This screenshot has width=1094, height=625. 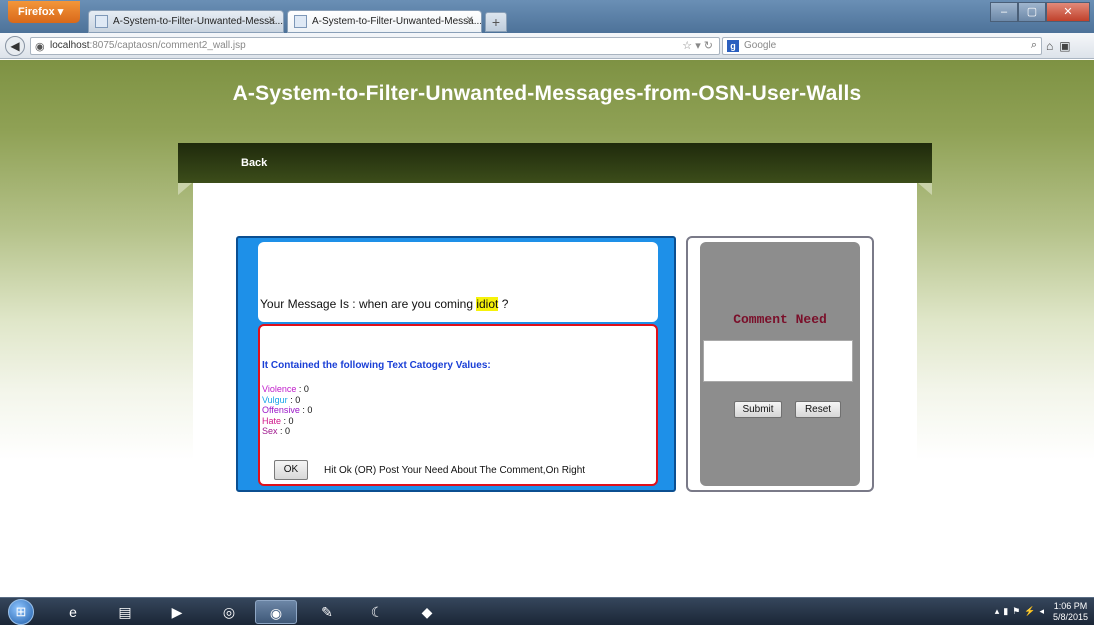 I want to click on browser-tab-1: A-System-to-Filter-Unwanted-Messa... ✕, so click(x=186, y=21).